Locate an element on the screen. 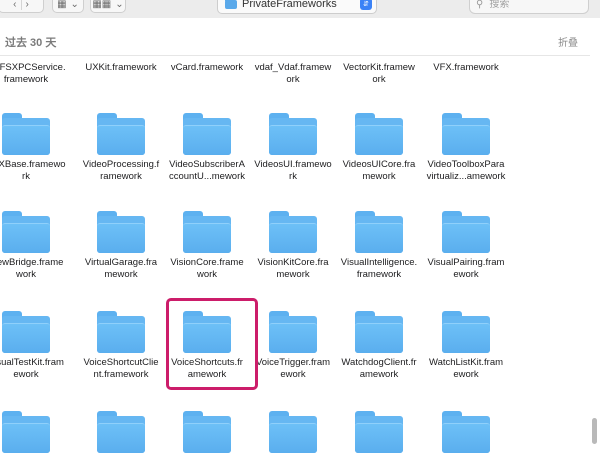  folder-name: ViewBridge.frame work is located at coordinates (32, 268).